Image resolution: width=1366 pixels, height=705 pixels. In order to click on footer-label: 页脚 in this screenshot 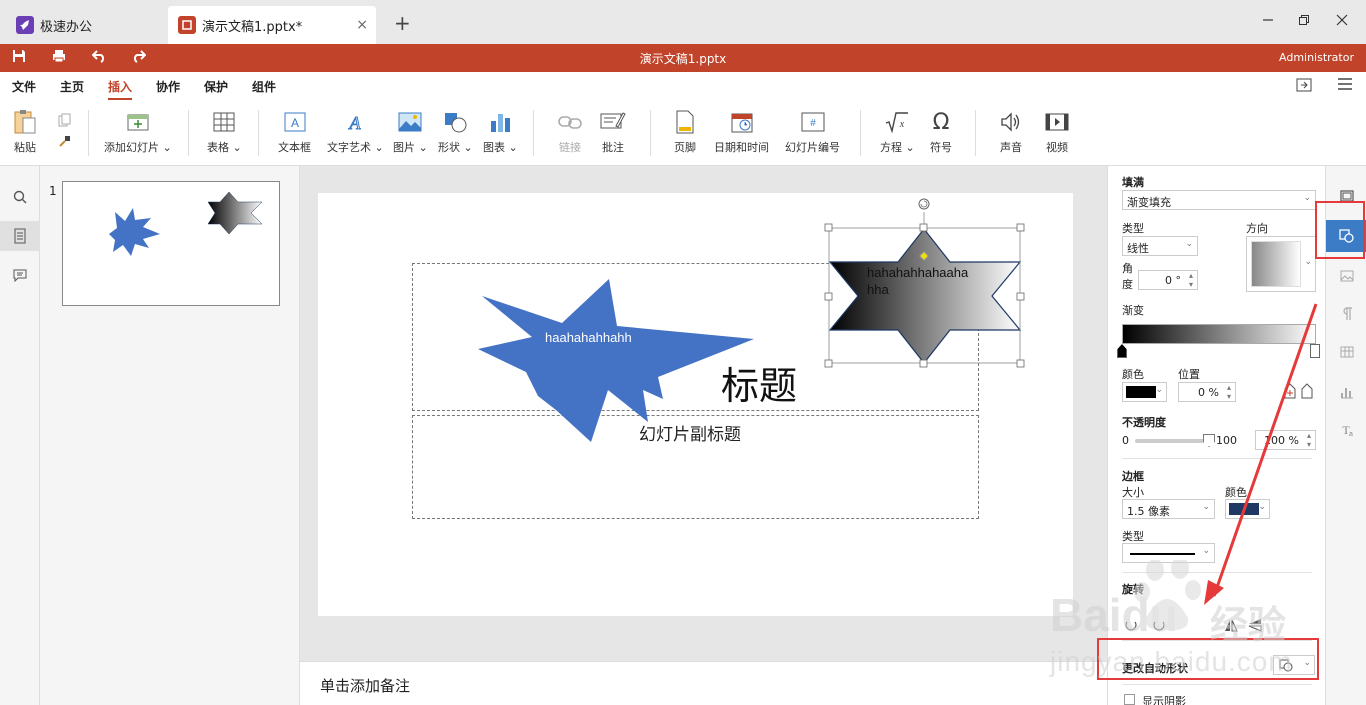, I will do `click(685, 147)`.